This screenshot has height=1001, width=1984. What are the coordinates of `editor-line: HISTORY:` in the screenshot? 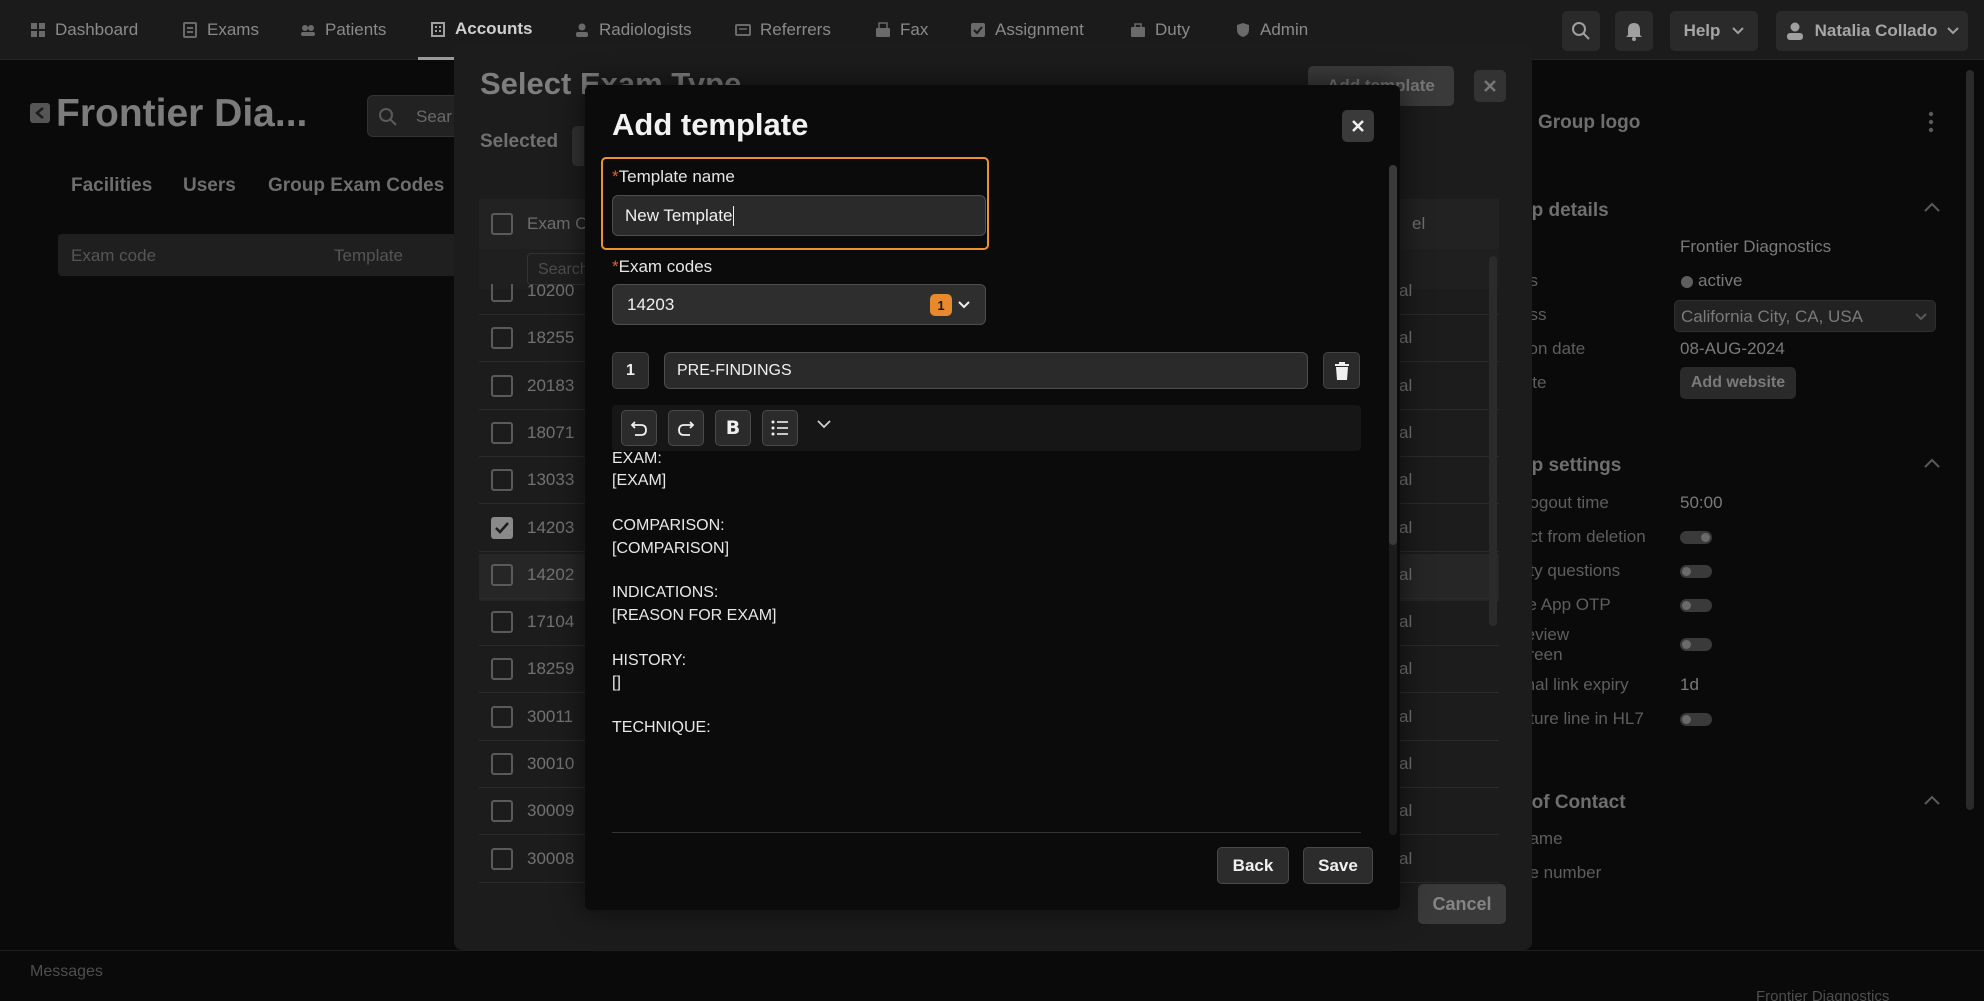 It's located at (649, 660).